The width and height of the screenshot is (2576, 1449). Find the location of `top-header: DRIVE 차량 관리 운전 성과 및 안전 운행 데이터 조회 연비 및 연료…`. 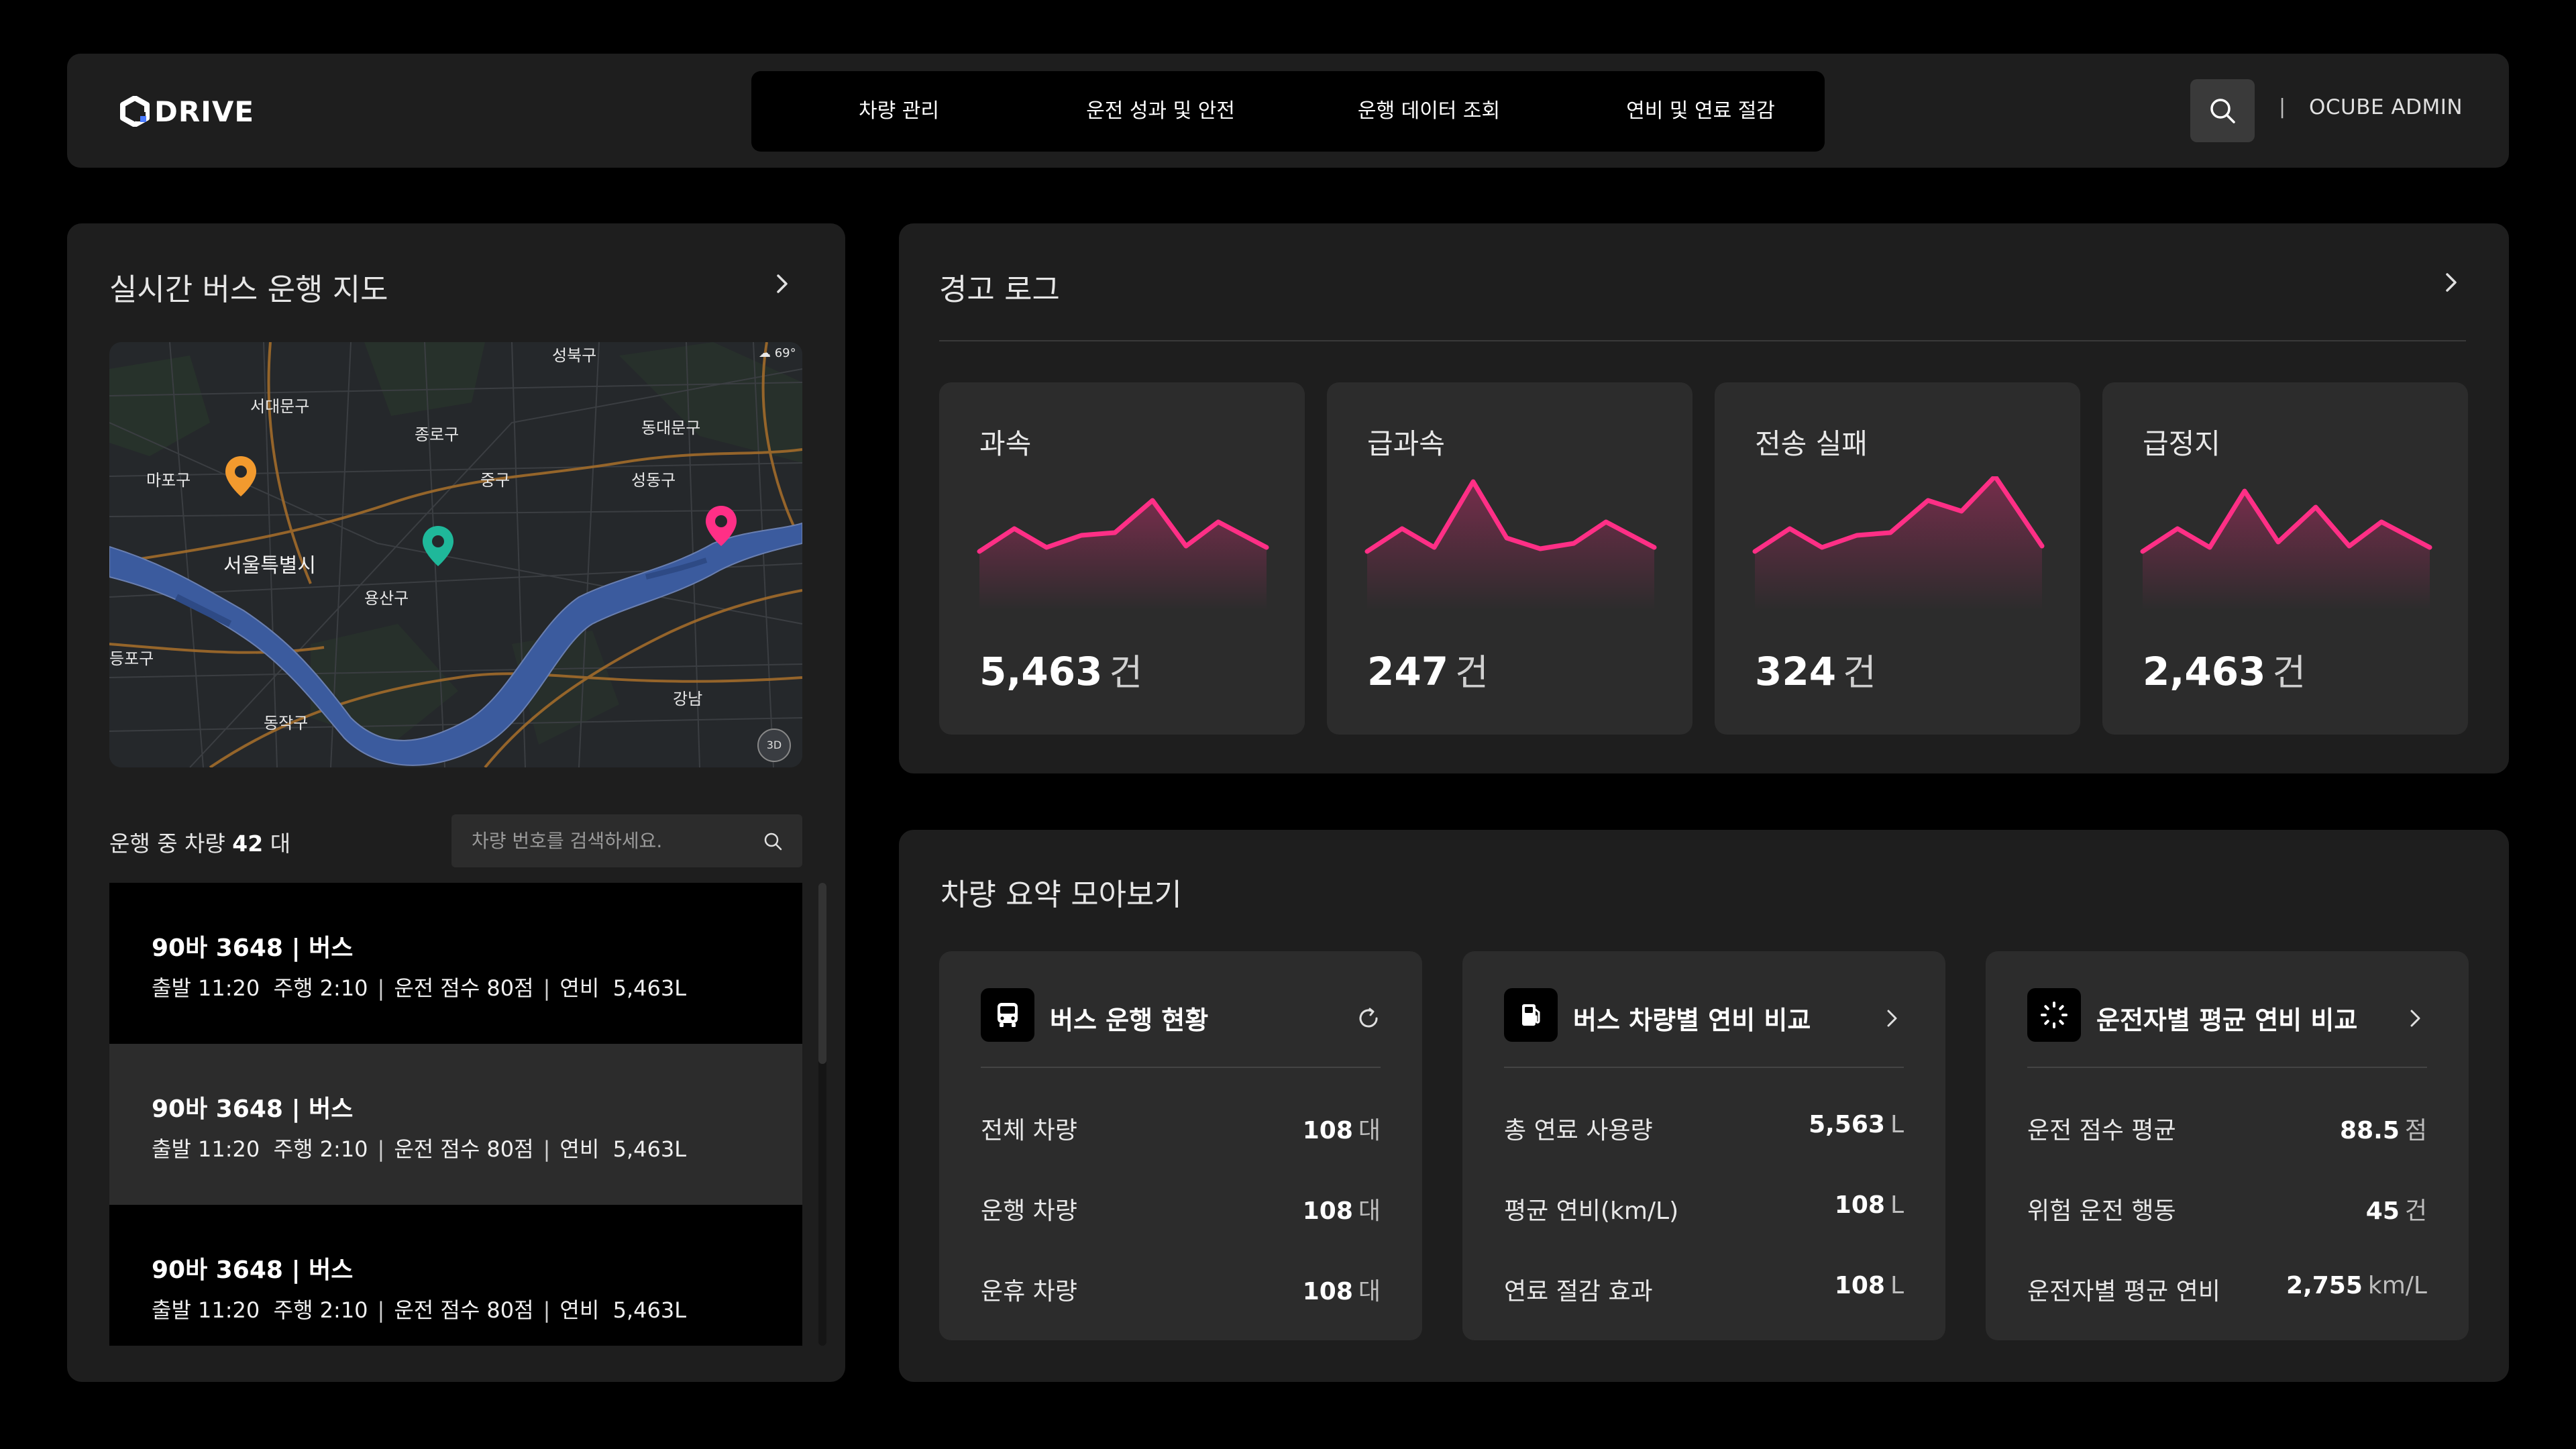

top-header: DRIVE 차량 관리 운전 성과 및 안전 운행 데이터 조회 연비 및 연료… is located at coordinates (1288, 111).